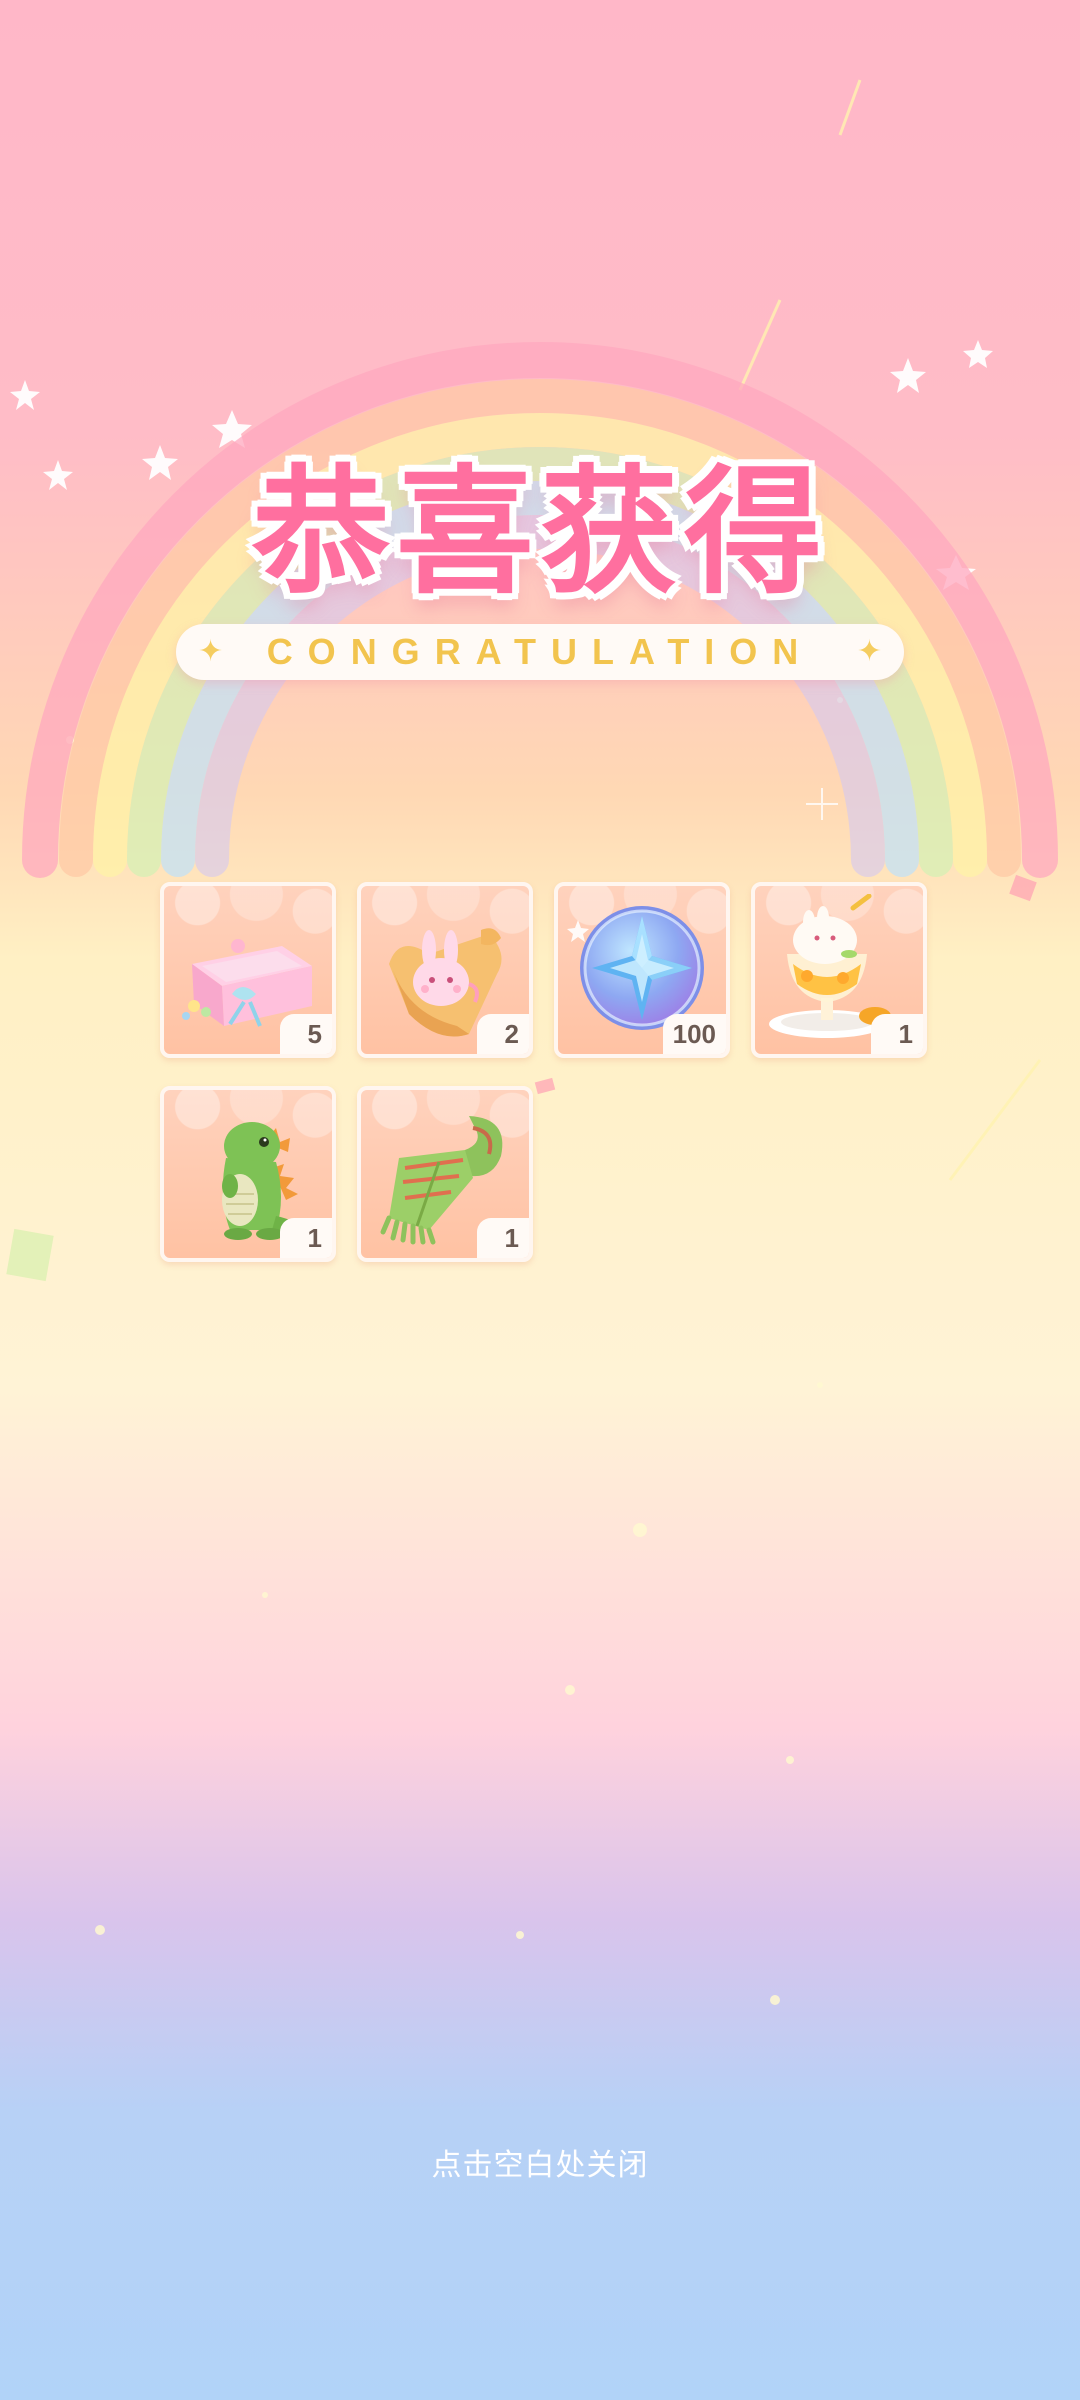  What do you see at coordinates (503, 1034) in the screenshot?
I see `reward-quantity: 2` at bounding box center [503, 1034].